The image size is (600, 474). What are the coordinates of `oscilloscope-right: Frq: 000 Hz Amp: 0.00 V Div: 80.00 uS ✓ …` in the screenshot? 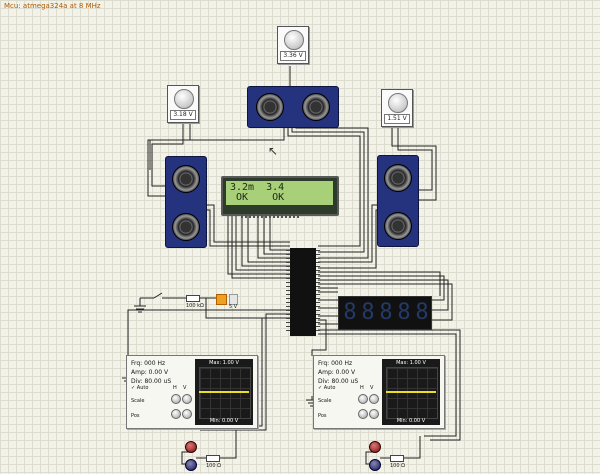 It's located at (379, 392).